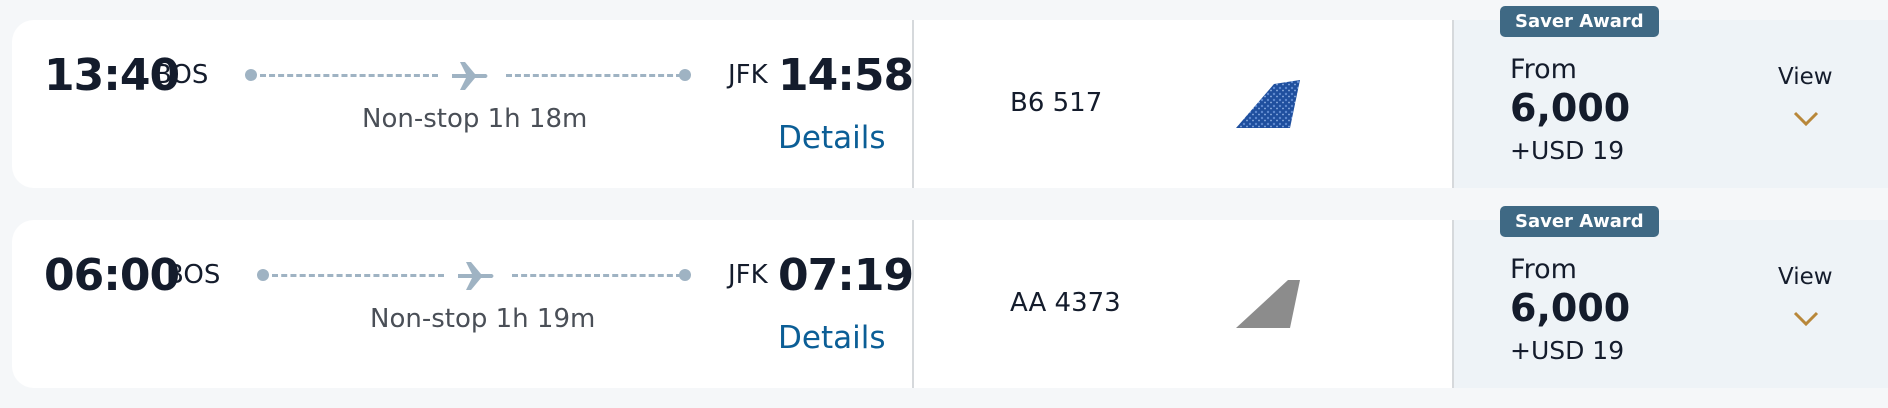 The height and width of the screenshot is (408, 1888). What do you see at coordinates (1065, 303) in the screenshot?
I see `flight-number: AA 4373` at bounding box center [1065, 303].